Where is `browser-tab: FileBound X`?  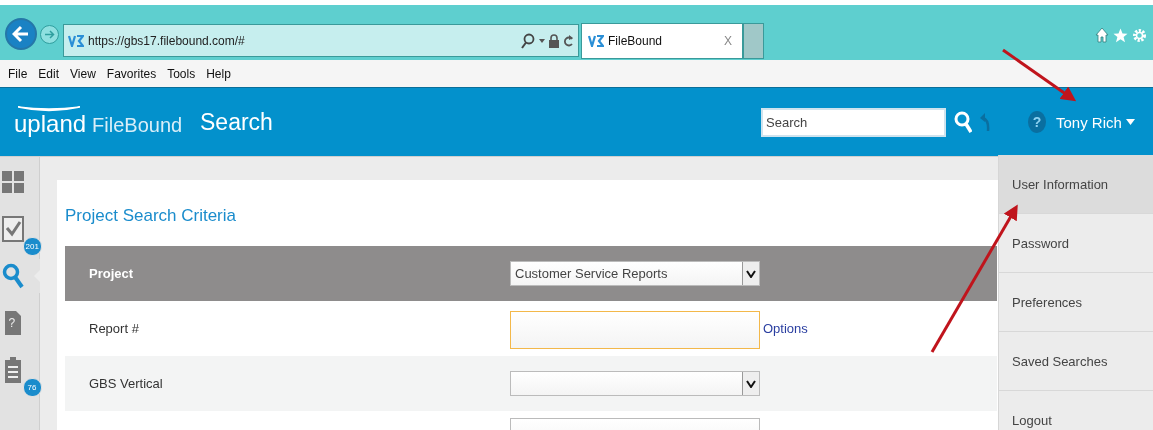 browser-tab: FileBound X is located at coordinates (662, 41).